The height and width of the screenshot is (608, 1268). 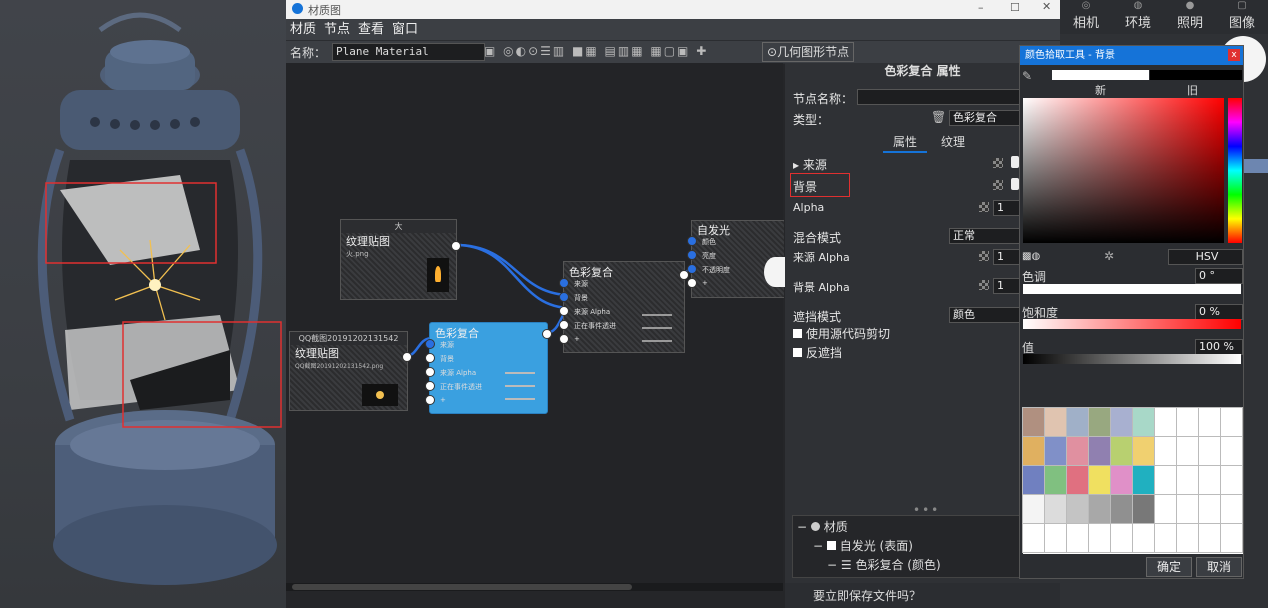 I want to click on clip-checkbox, so click(x=797, y=333).